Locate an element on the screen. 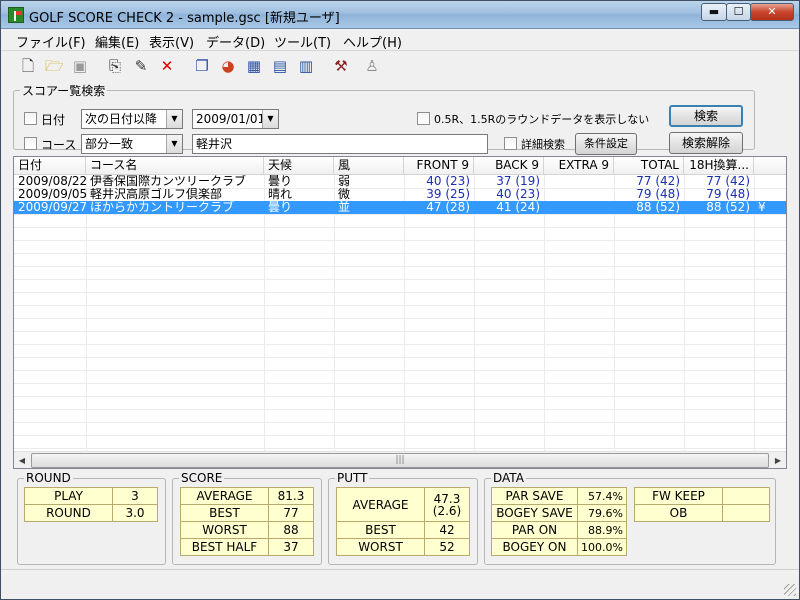 The image size is (800, 600). menu-view: 表示(V) is located at coordinates (171, 41).